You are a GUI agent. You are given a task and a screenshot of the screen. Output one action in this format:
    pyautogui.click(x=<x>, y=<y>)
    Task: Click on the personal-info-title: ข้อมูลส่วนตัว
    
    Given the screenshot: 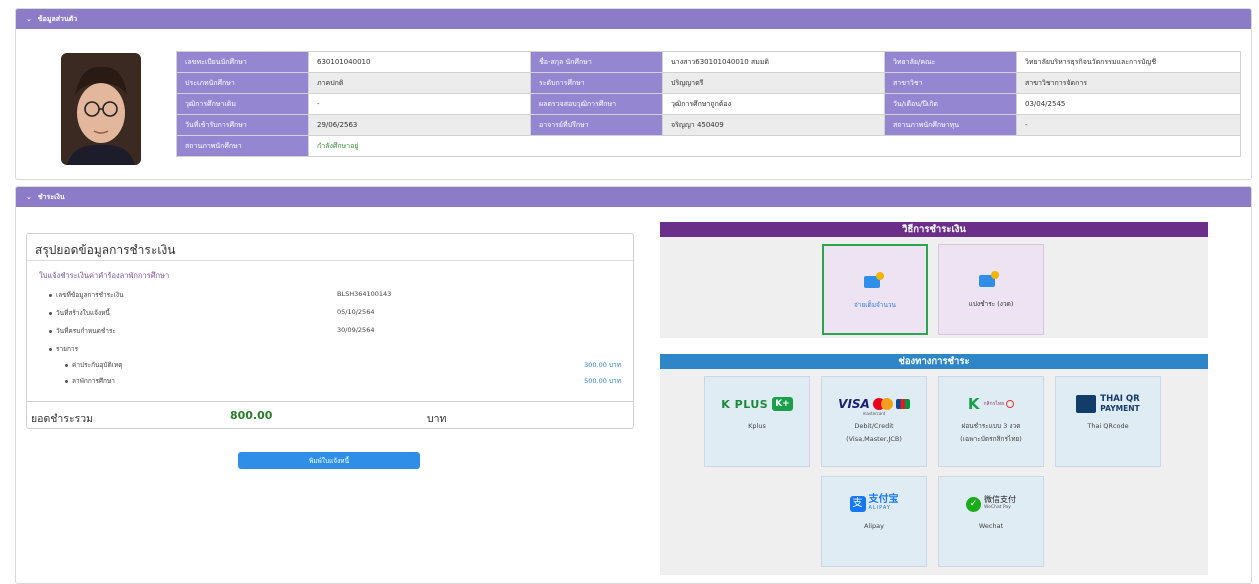 What is the action you would take?
    pyautogui.click(x=57, y=18)
    